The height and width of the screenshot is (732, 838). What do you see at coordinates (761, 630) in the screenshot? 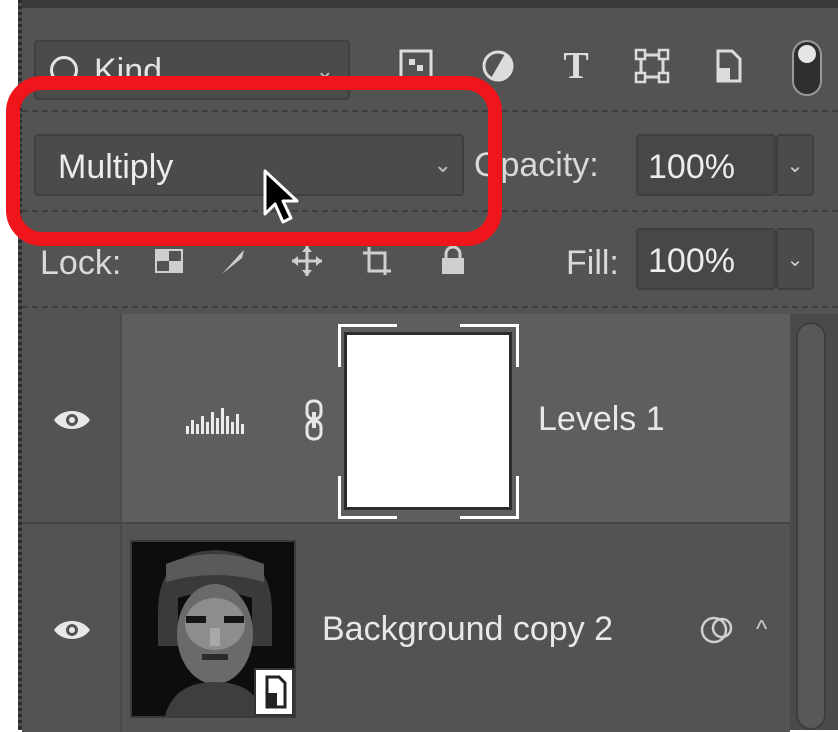
I see `chevron-up-icon: ^` at bounding box center [761, 630].